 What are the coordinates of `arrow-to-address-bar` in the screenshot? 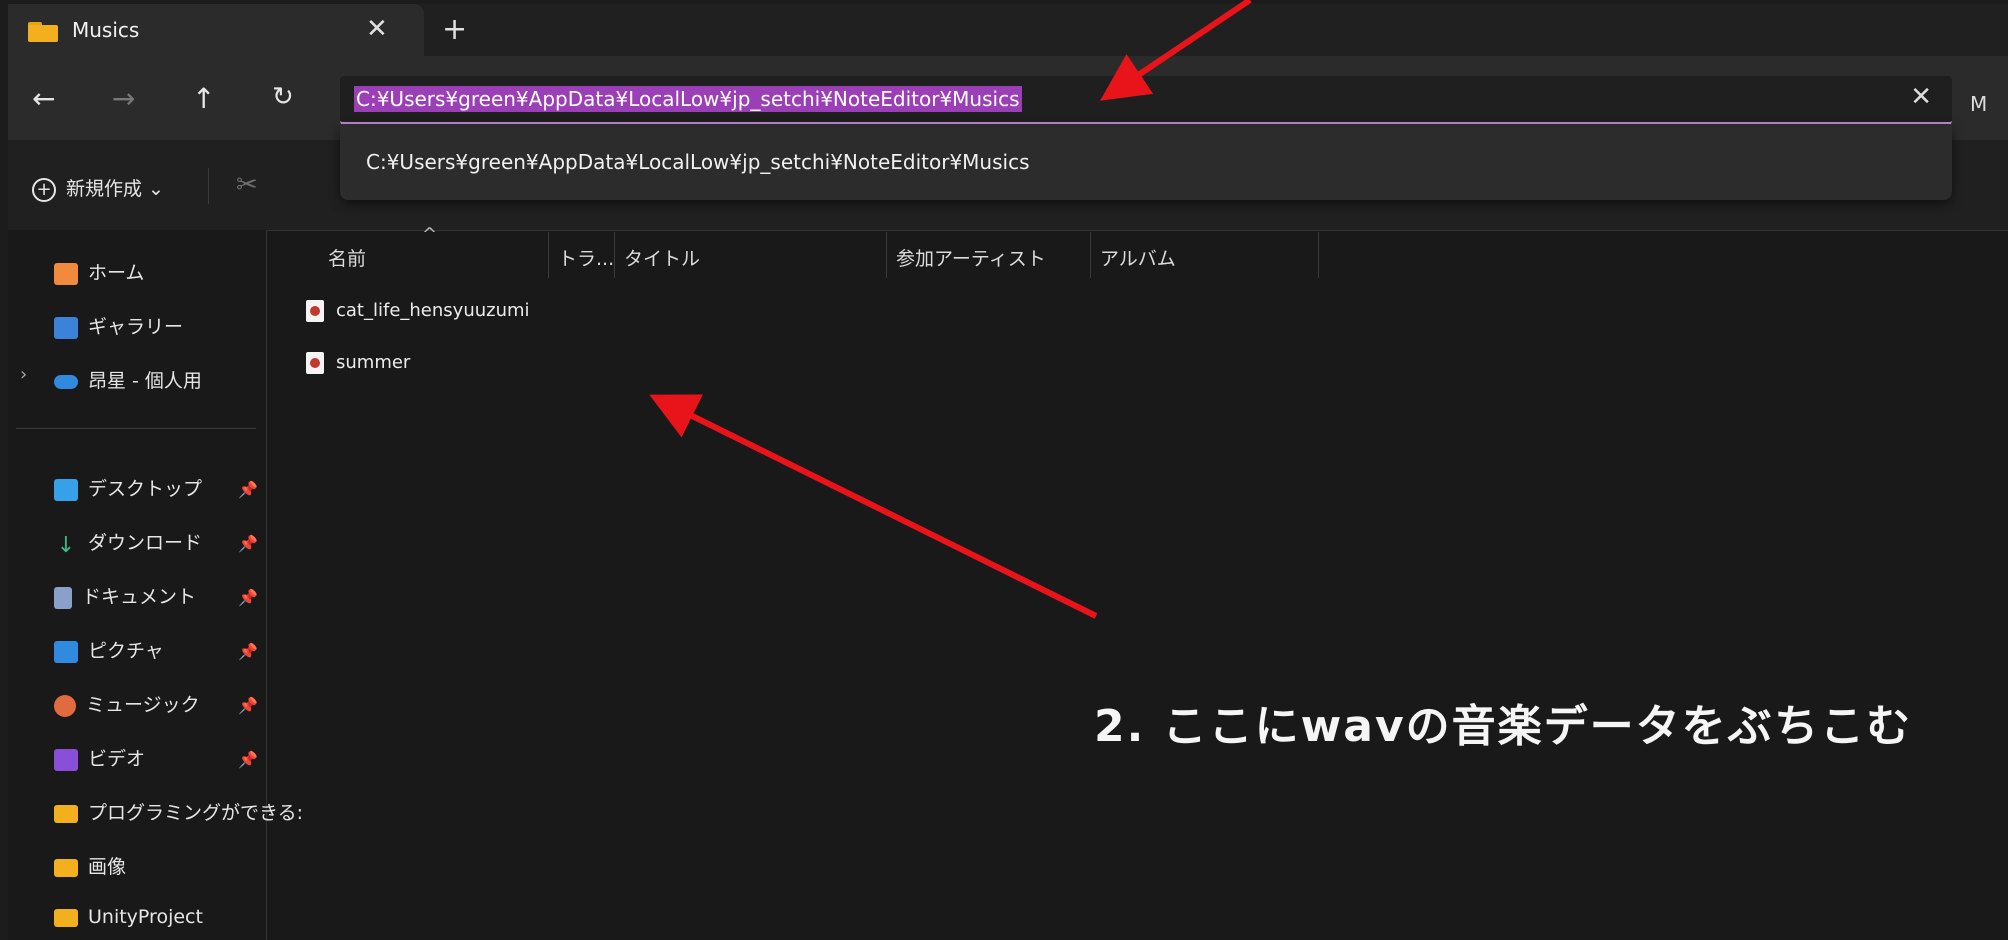 It's located at (1176, 50).